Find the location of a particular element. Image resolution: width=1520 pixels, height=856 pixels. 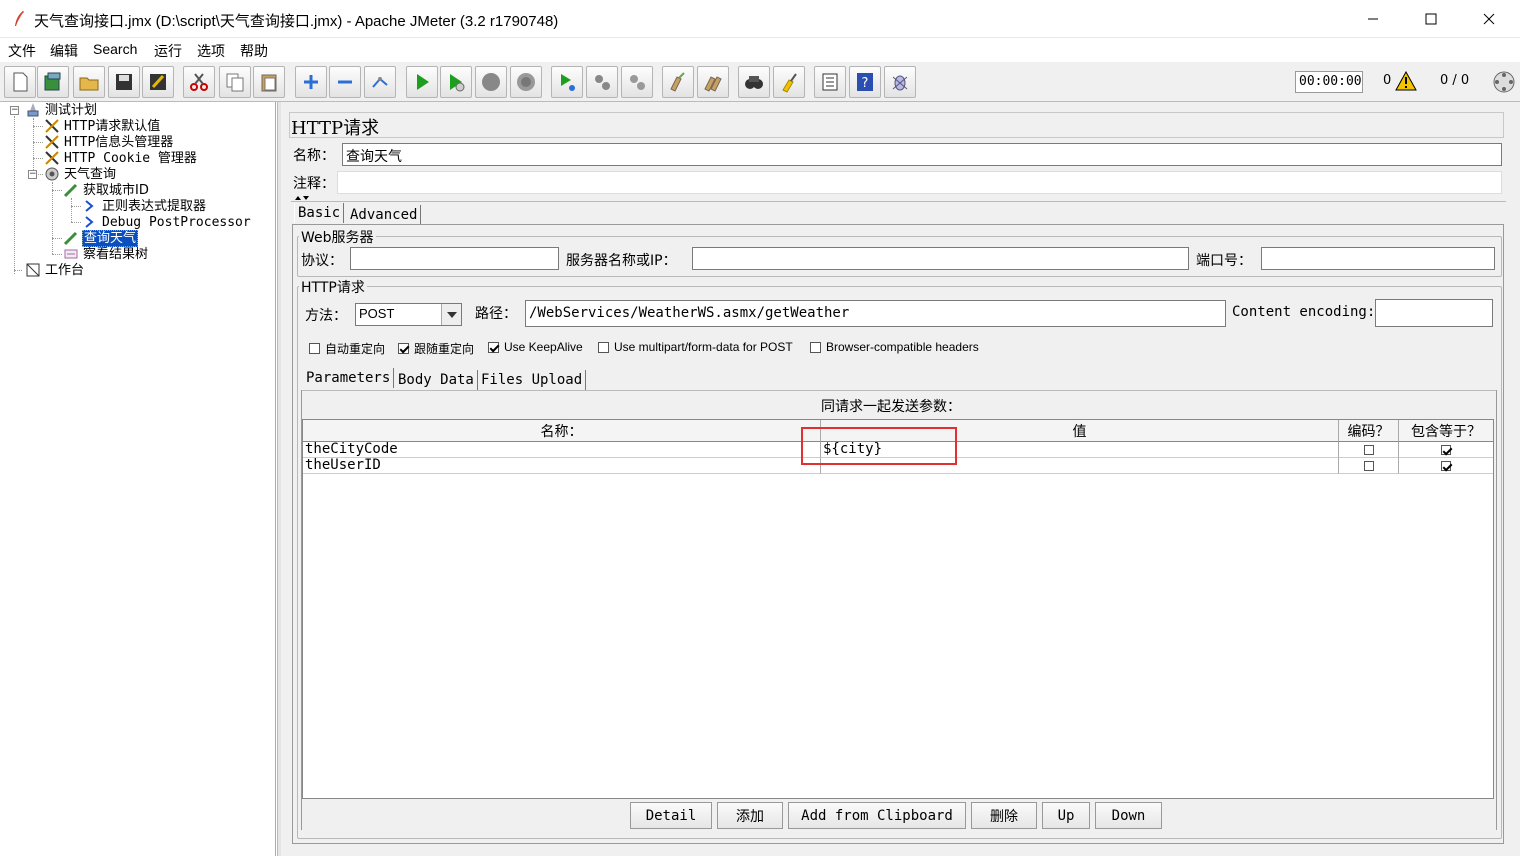

menu-edit: 编辑 is located at coordinates (64, 51).